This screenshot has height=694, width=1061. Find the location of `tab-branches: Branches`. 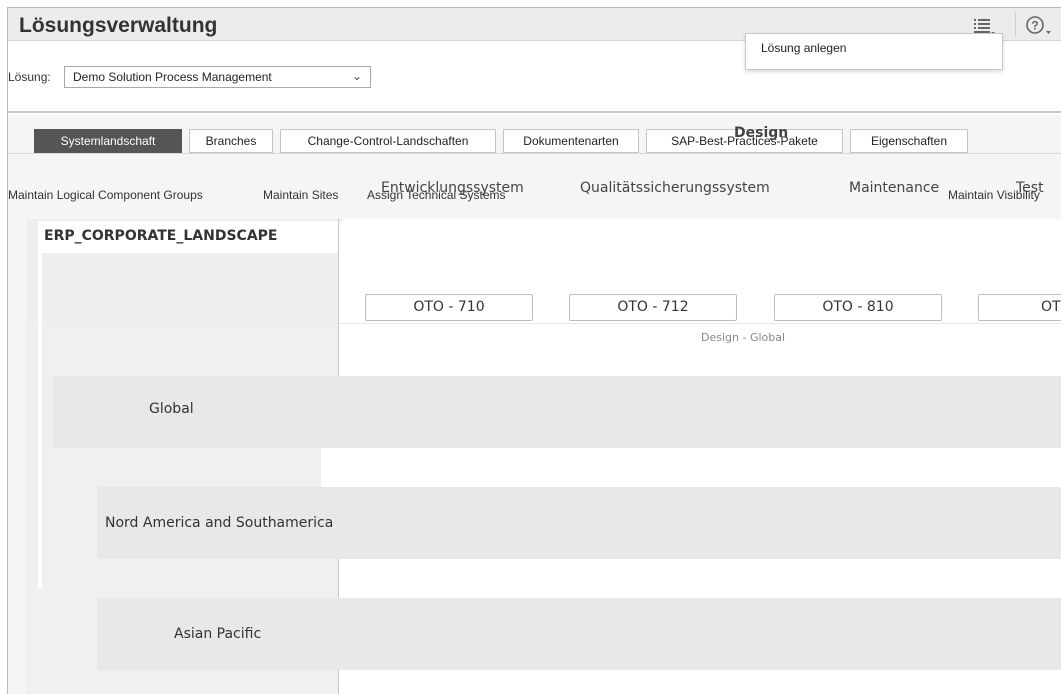

tab-branches: Branches is located at coordinates (231, 141).